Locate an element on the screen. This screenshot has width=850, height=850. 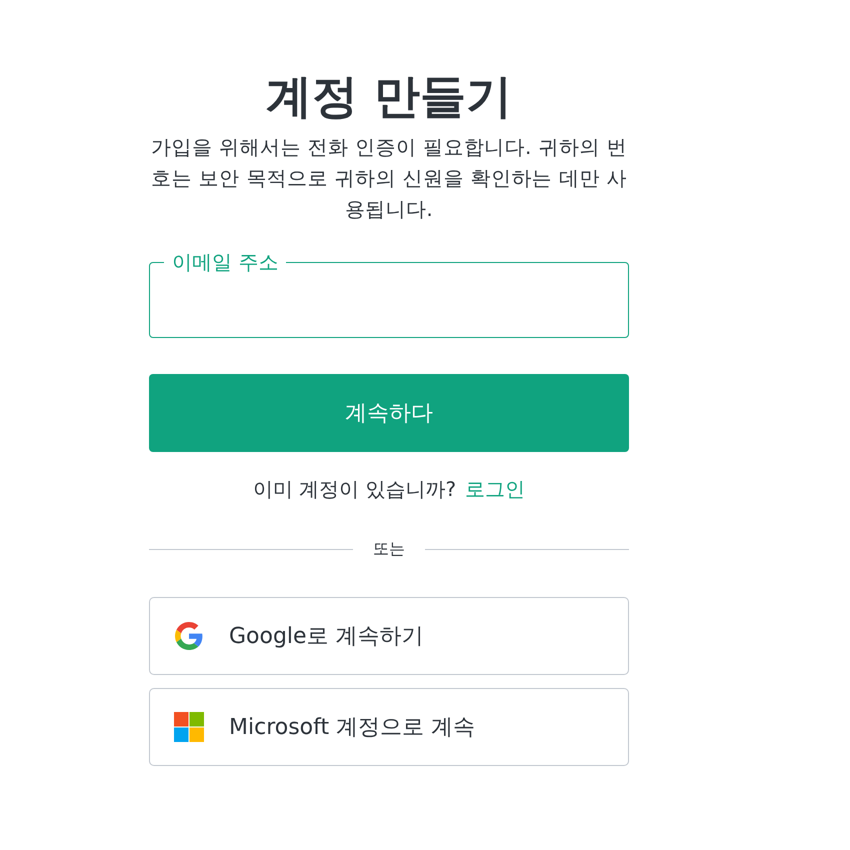
description-text: 가입을 위해서는 전화 인증이 필요합니다. 귀하의 번호는 보안 목적으로 귀하의 신원을 확인하는 데만 사용됩니다. is located at coordinates (389, 178).